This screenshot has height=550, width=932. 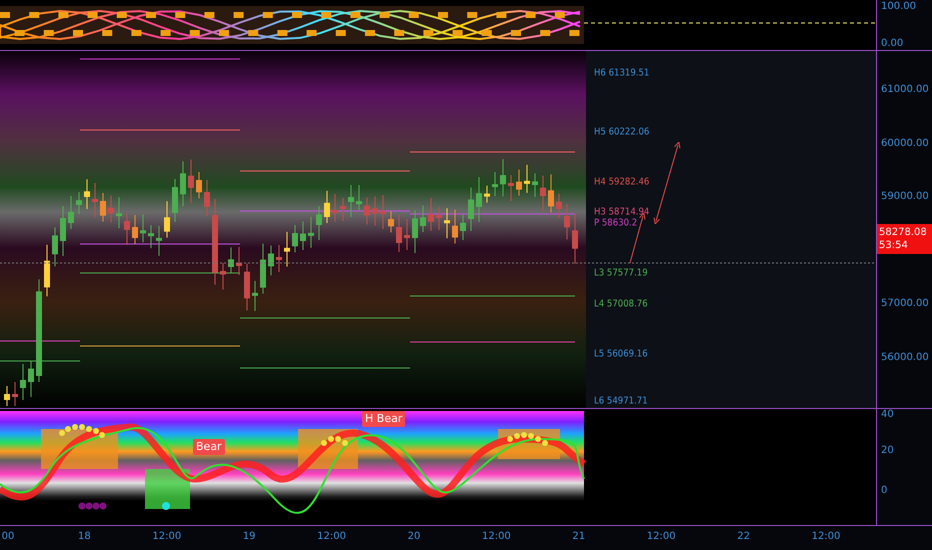 I want to click on axis-label: 56000.00, so click(x=905, y=358).